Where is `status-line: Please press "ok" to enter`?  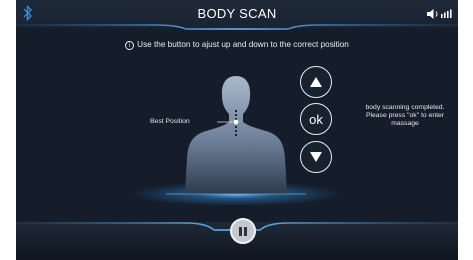 status-line: Please press "ok" to enter is located at coordinates (405, 115).